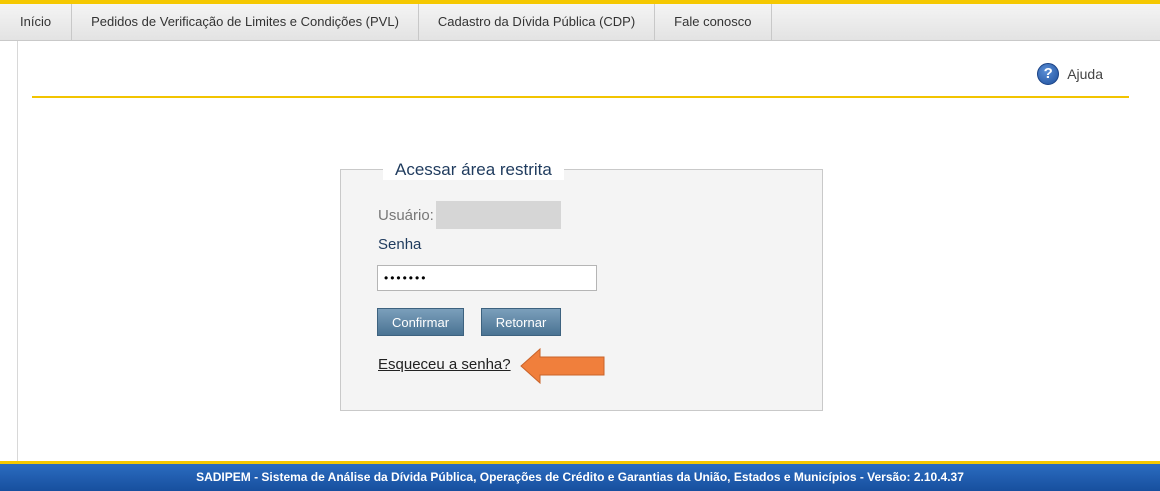  What do you see at coordinates (420, 322) in the screenshot?
I see `confirm-button: Confirmar` at bounding box center [420, 322].